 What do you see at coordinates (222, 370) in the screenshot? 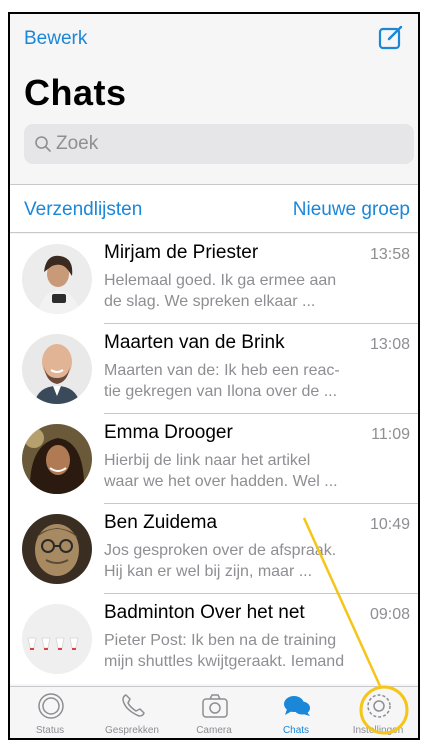
I see `chat-preview-line: Maarten van de: Ik heb een reac-` at bounding box center [222, 370].